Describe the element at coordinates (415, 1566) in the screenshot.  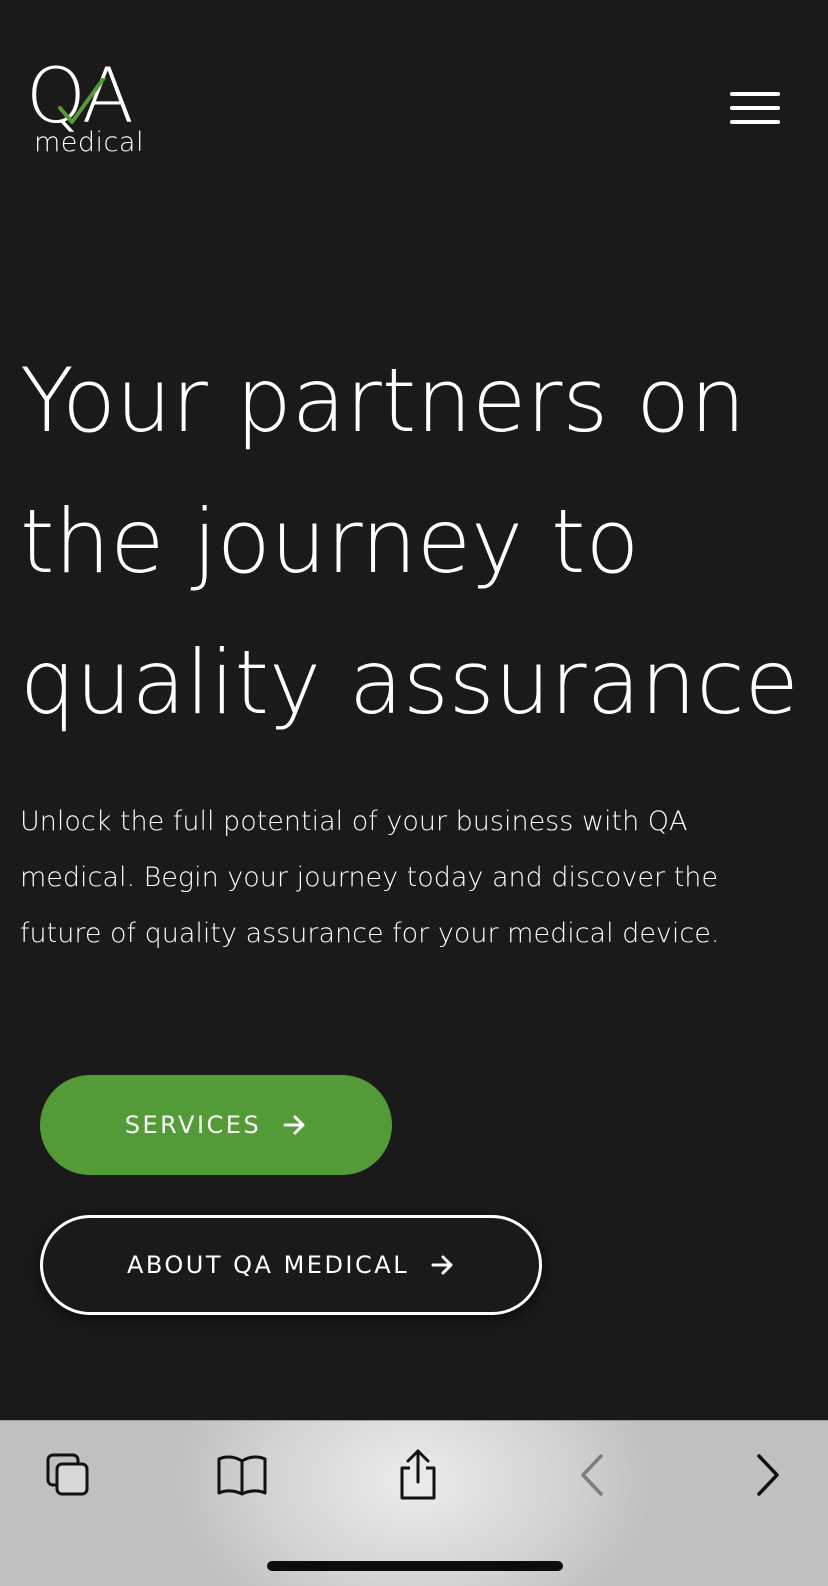
I see `home-indicator` at that location.